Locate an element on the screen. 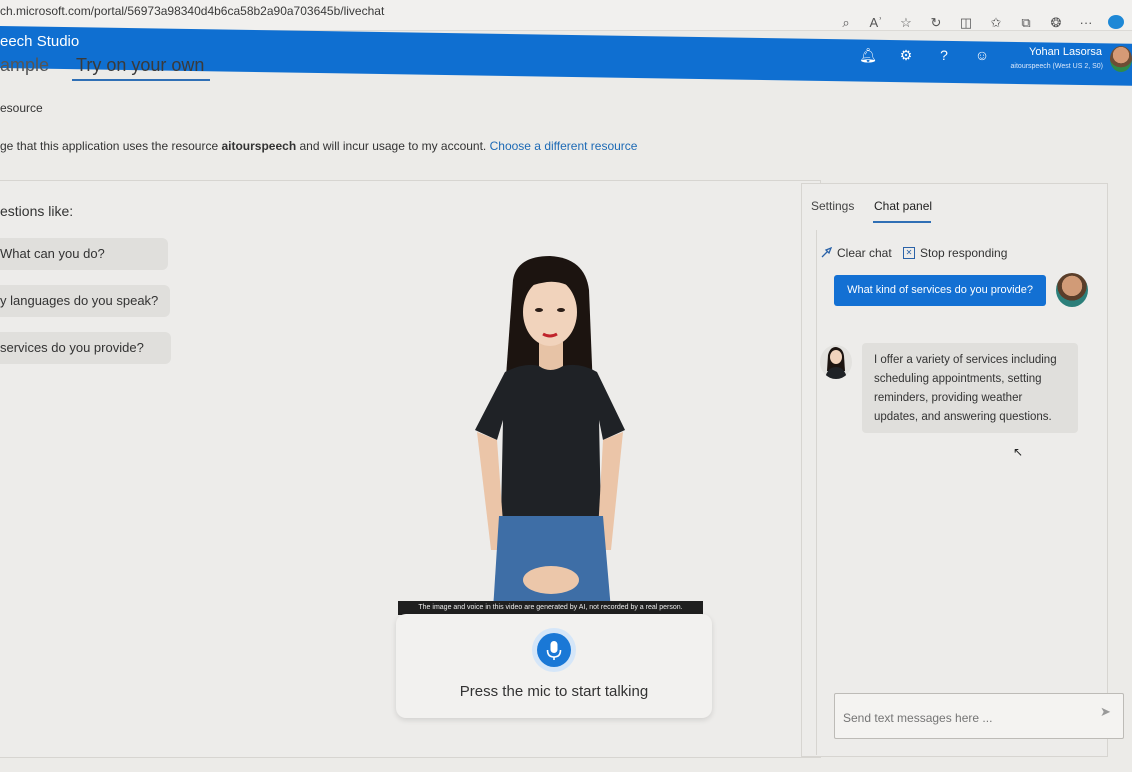 The width and height of the screenshot is (1132, 772). message-input is located at coordinates (963, 718).